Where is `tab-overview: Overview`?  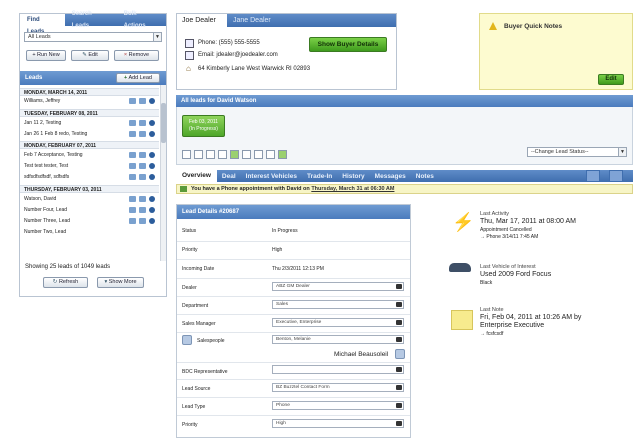 tab-overview: Overview is located at coordinates (196, 176).